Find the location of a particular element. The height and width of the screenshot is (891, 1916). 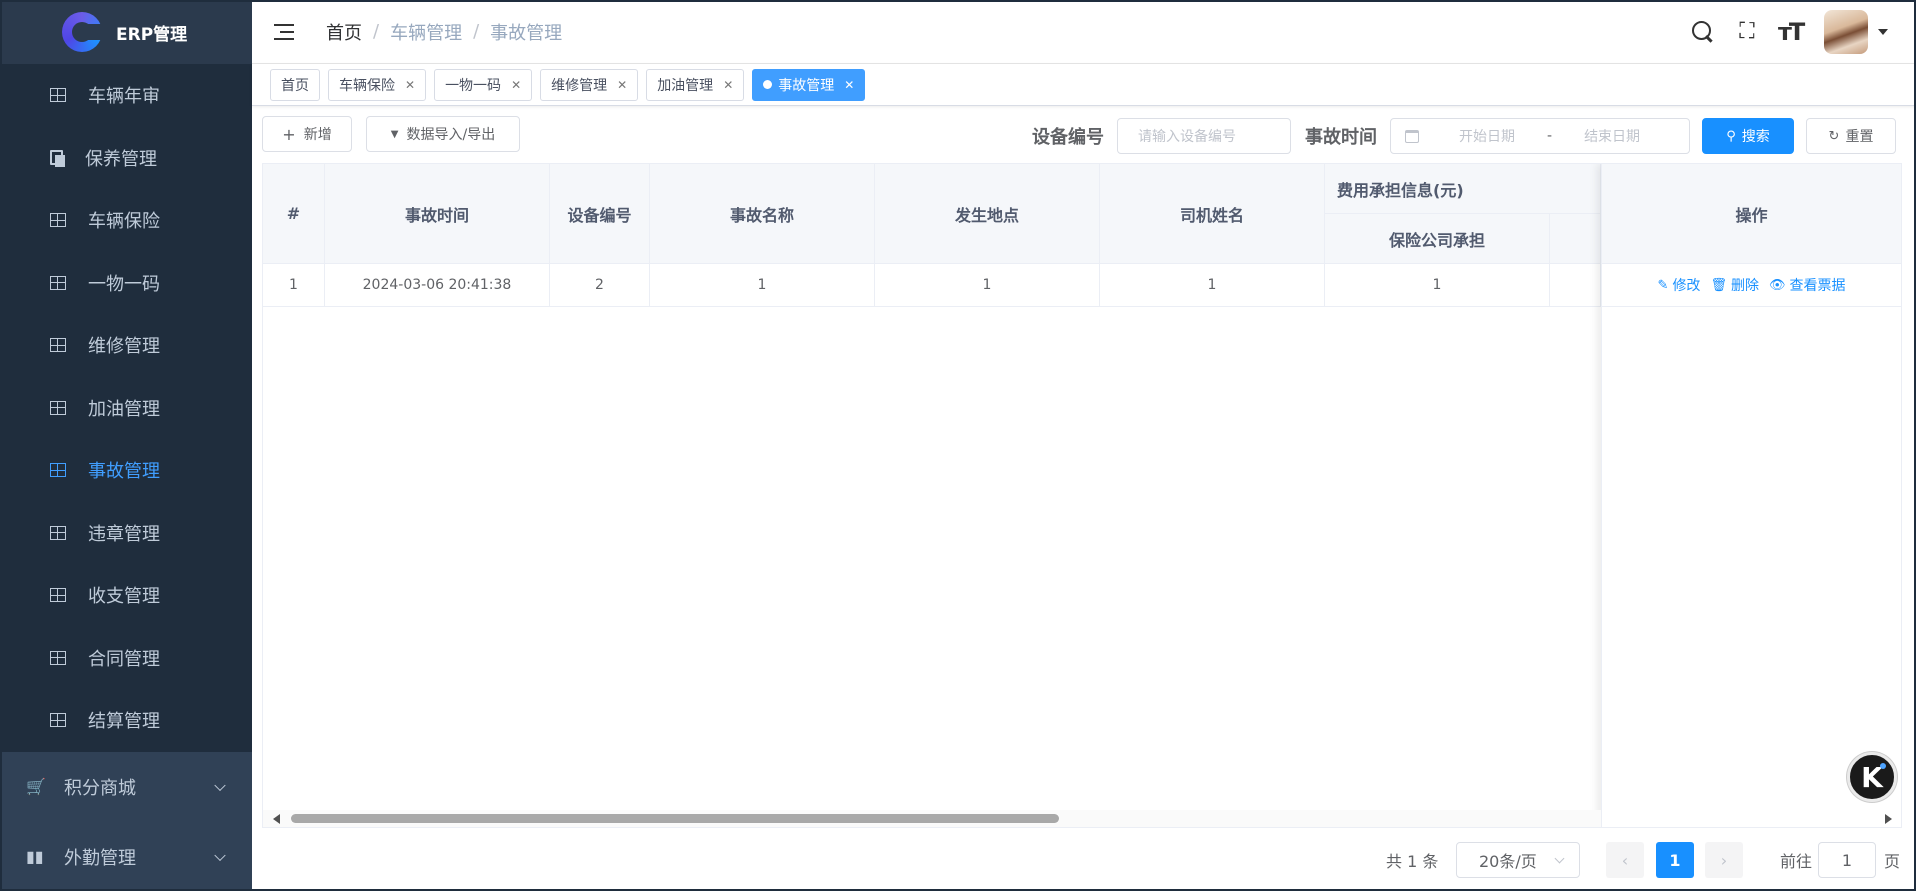

col-header-location: 发生地点 is located at coordinates (987, 214).